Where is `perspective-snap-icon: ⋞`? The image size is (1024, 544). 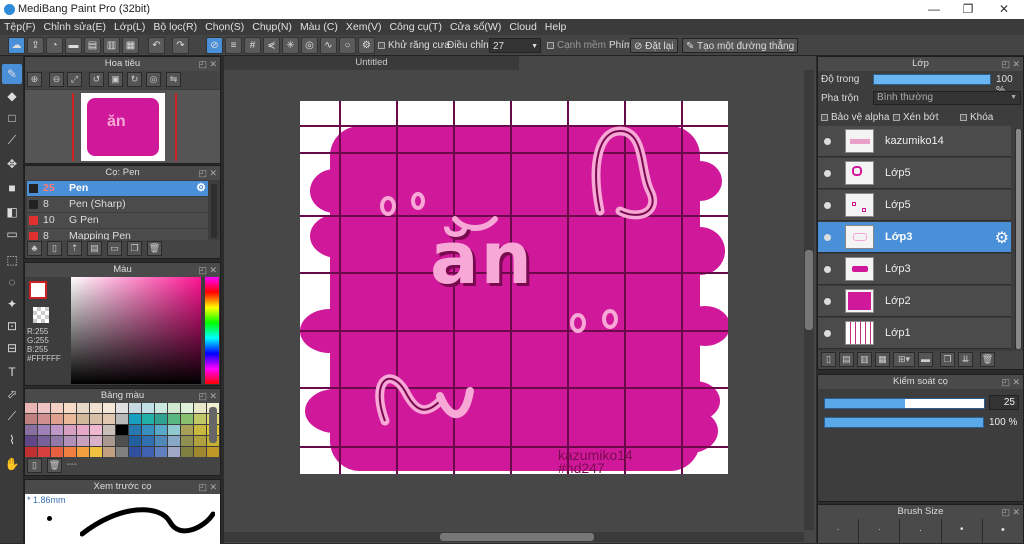 perspective-snap-icon: ⋞ is located at coordinates (271, 45).